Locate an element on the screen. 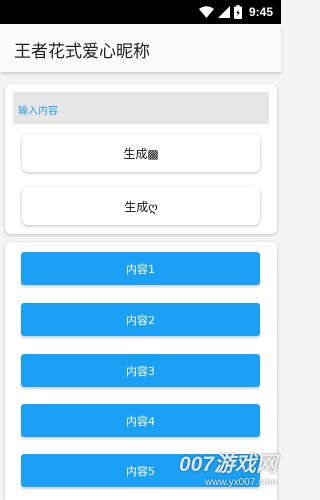 Image resolution: width=320 pixels, height=500 pixels. watermark: 007游戏网 www.yx007.com is located at coordinates (222, 474).